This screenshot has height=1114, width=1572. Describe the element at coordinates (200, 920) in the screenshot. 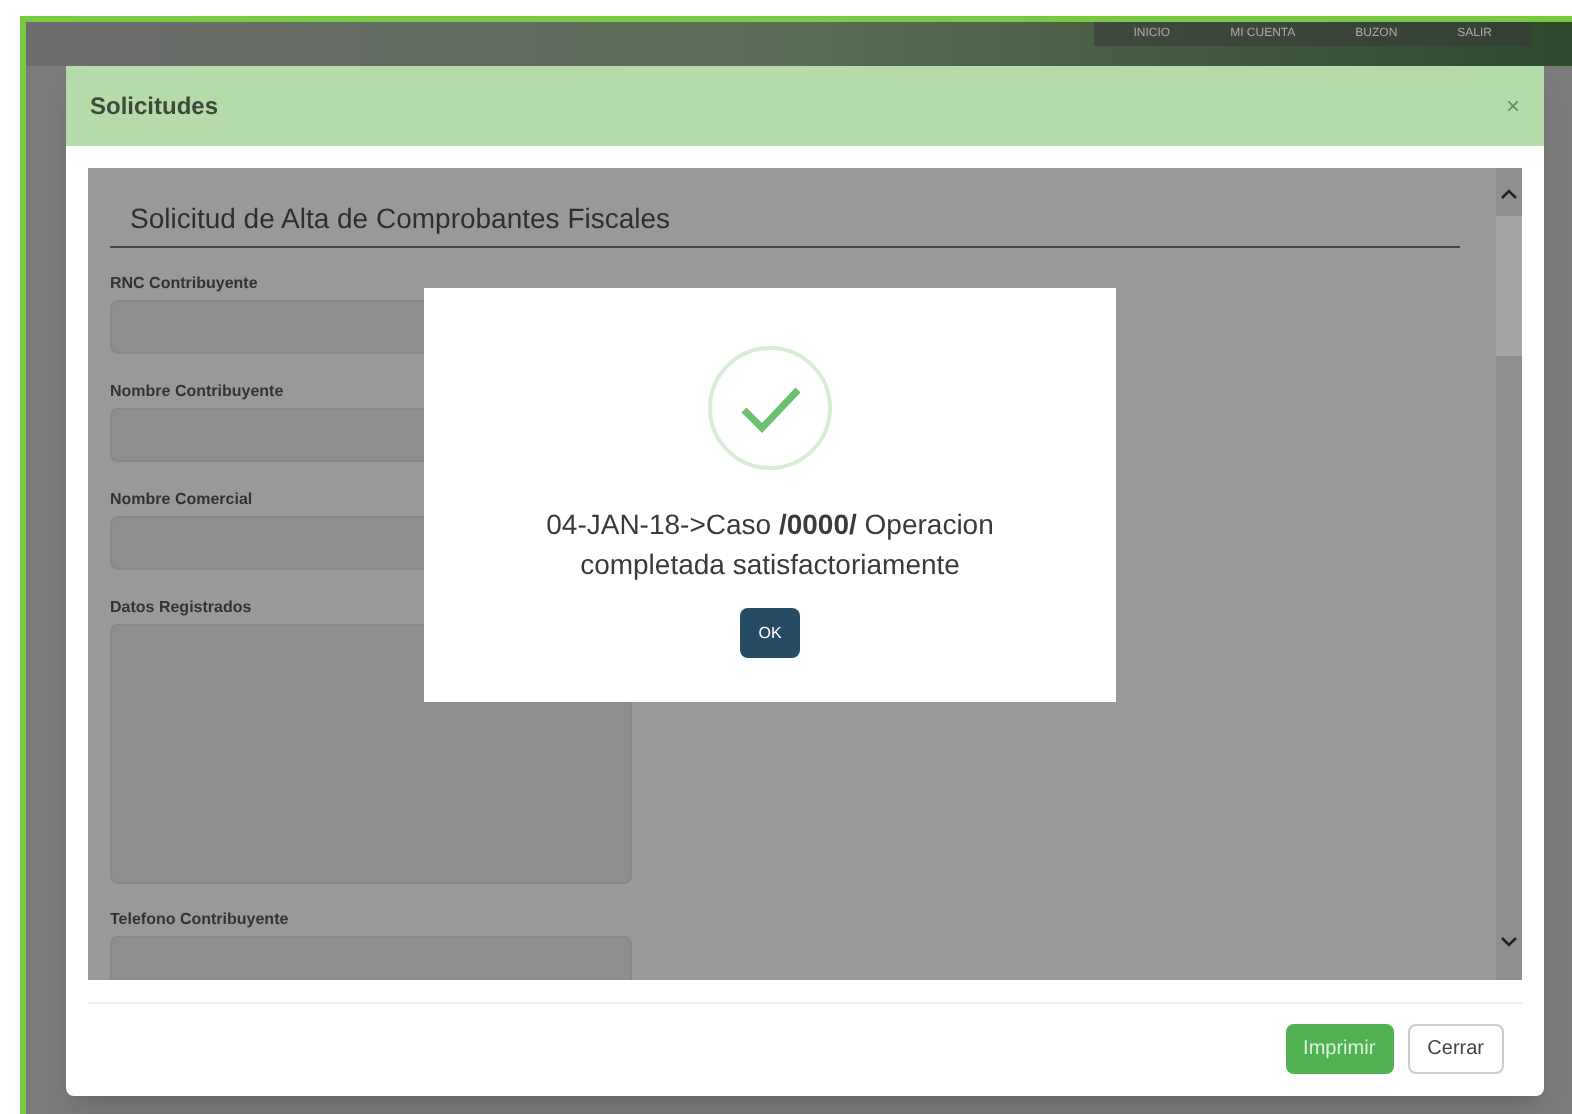

I see `field-label: Telefono Contribuyente` at that location.